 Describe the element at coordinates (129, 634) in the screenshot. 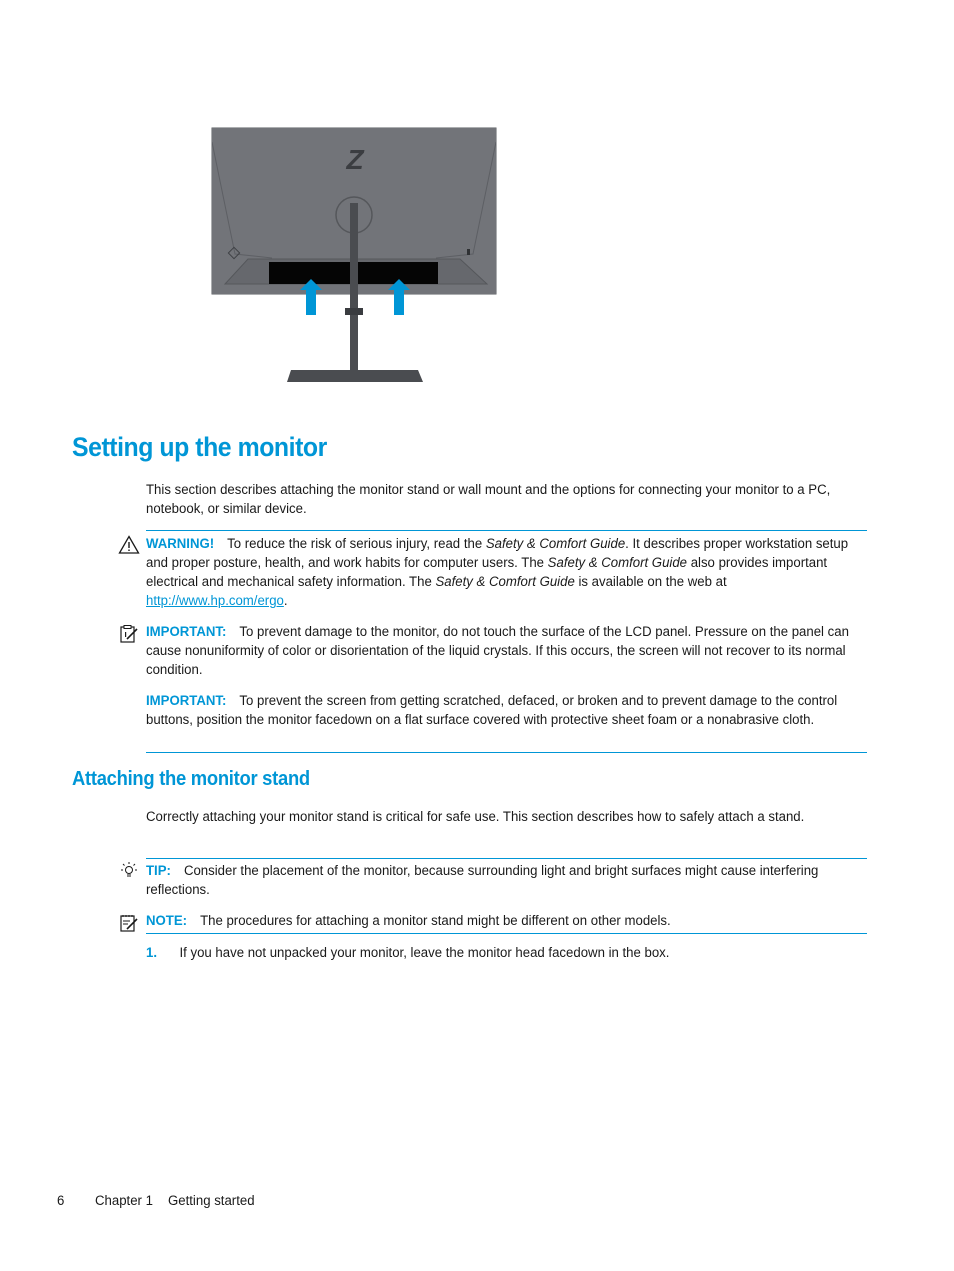

I see `important-clipboard-icon` at that location.